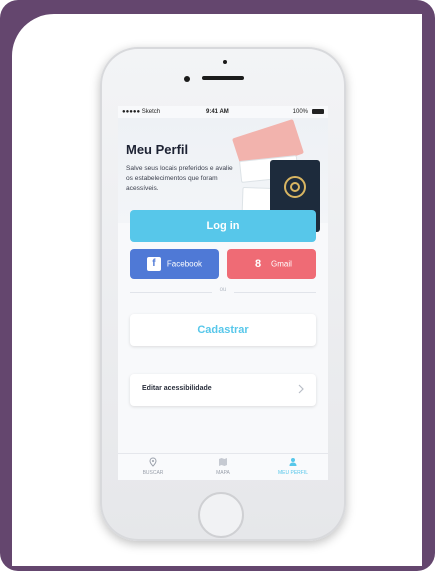 The width and height of the screenshot is (435, 571). I want to click on sensor-dot, so click(225, 62).